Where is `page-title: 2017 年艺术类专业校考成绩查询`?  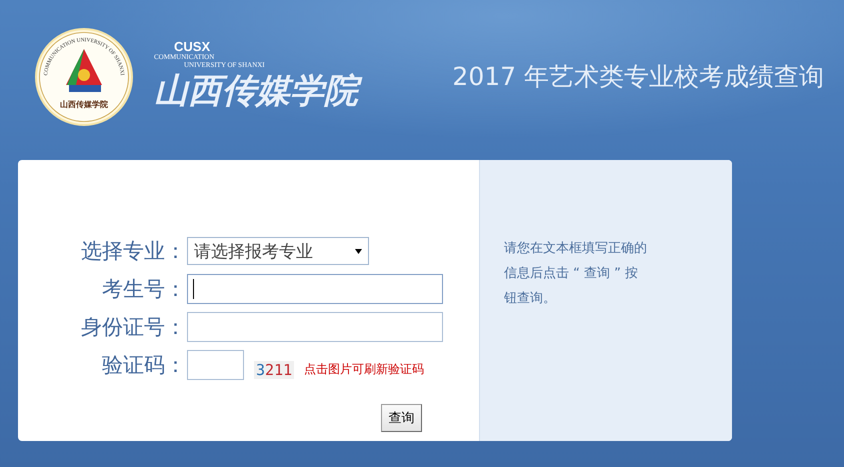
page-title: 2017 年艺术类专业校考成绩查询 is located at coordinates (638, 76).